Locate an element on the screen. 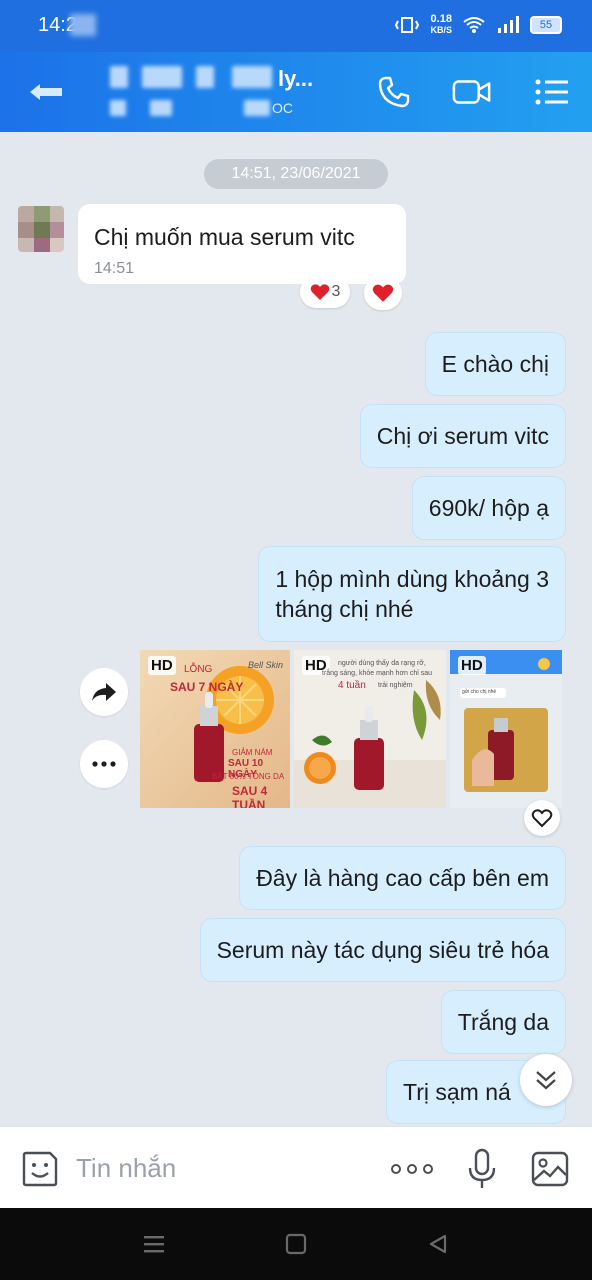  reaction-summary: 3 is located at coordinates (325, 292).